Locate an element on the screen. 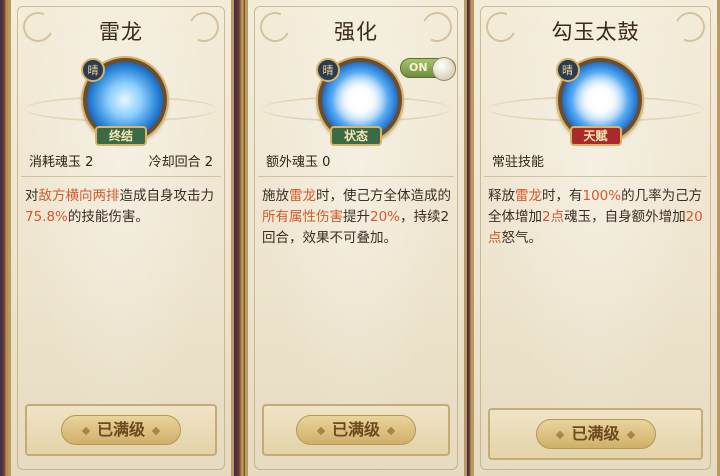 The width and height of the screenshot is (720, 476). skill-description: 释放雷龙时，有100%的几率为己方全体增加2点魂玉，自身额外增加20点怒气。 is located at coordinates (595, 217).